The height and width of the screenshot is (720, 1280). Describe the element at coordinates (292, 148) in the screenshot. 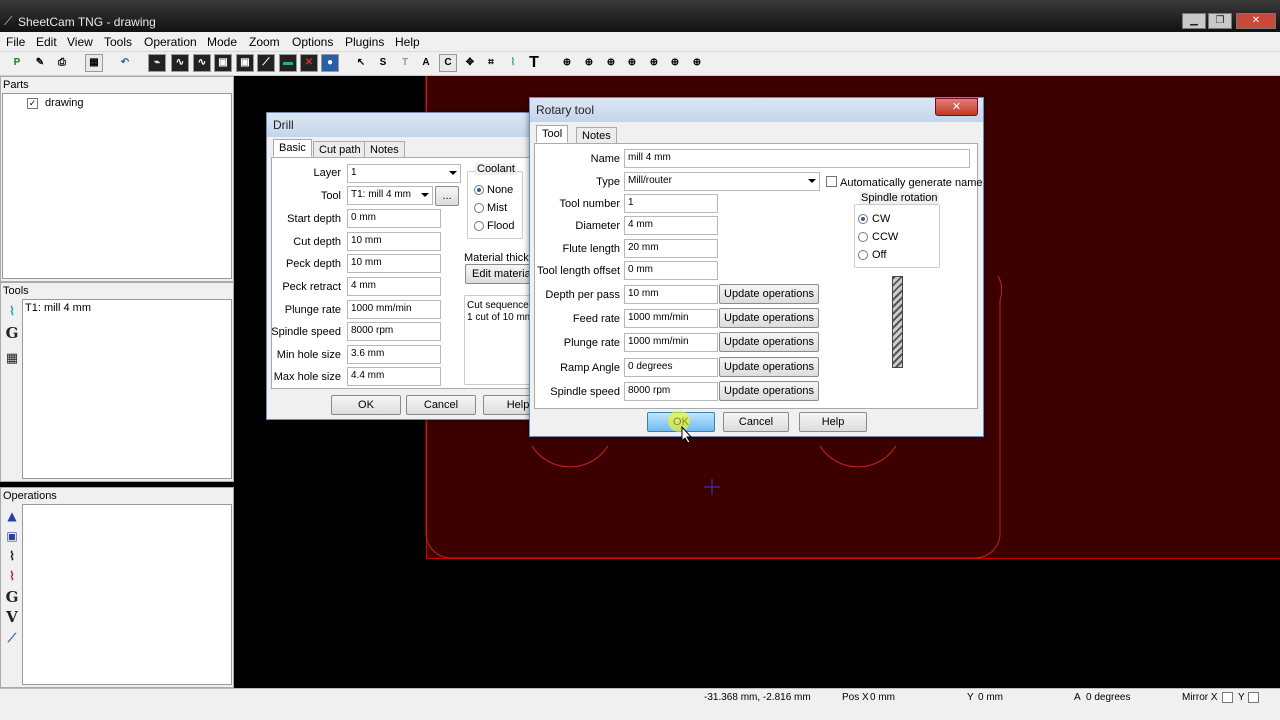

I see `tab-basic: Basic` at that location.